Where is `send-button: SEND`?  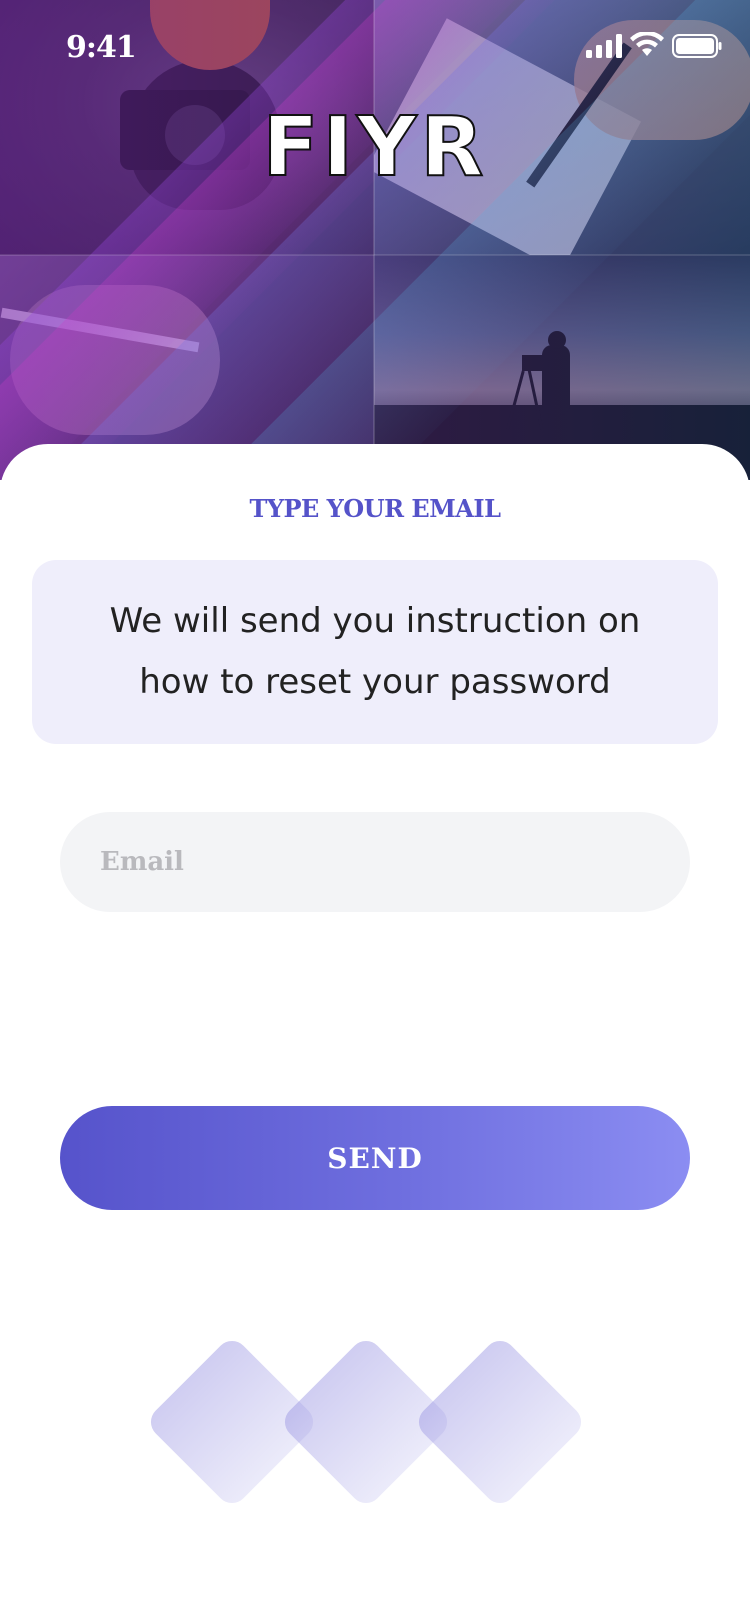 send-button: SEND is located at coordinates (375, 1158).